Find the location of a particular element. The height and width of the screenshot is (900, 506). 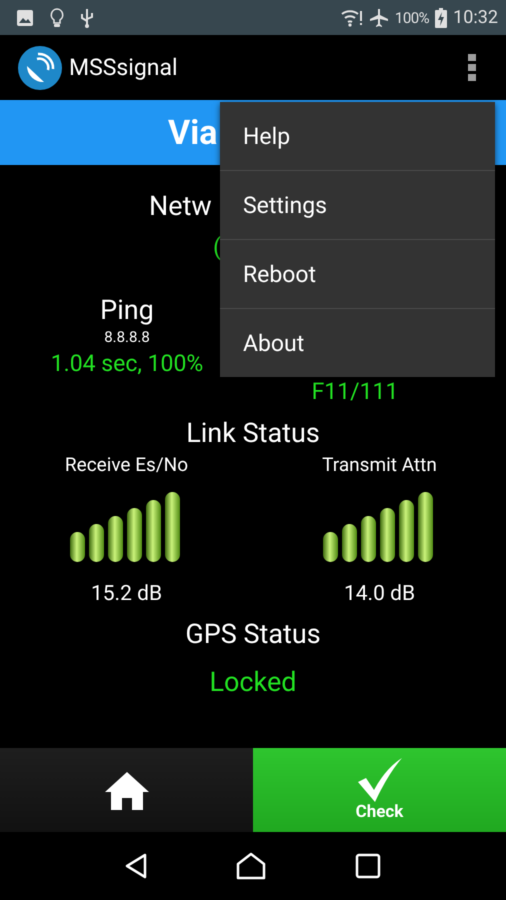

home-nav-icon is located at coordinates (251, 866).